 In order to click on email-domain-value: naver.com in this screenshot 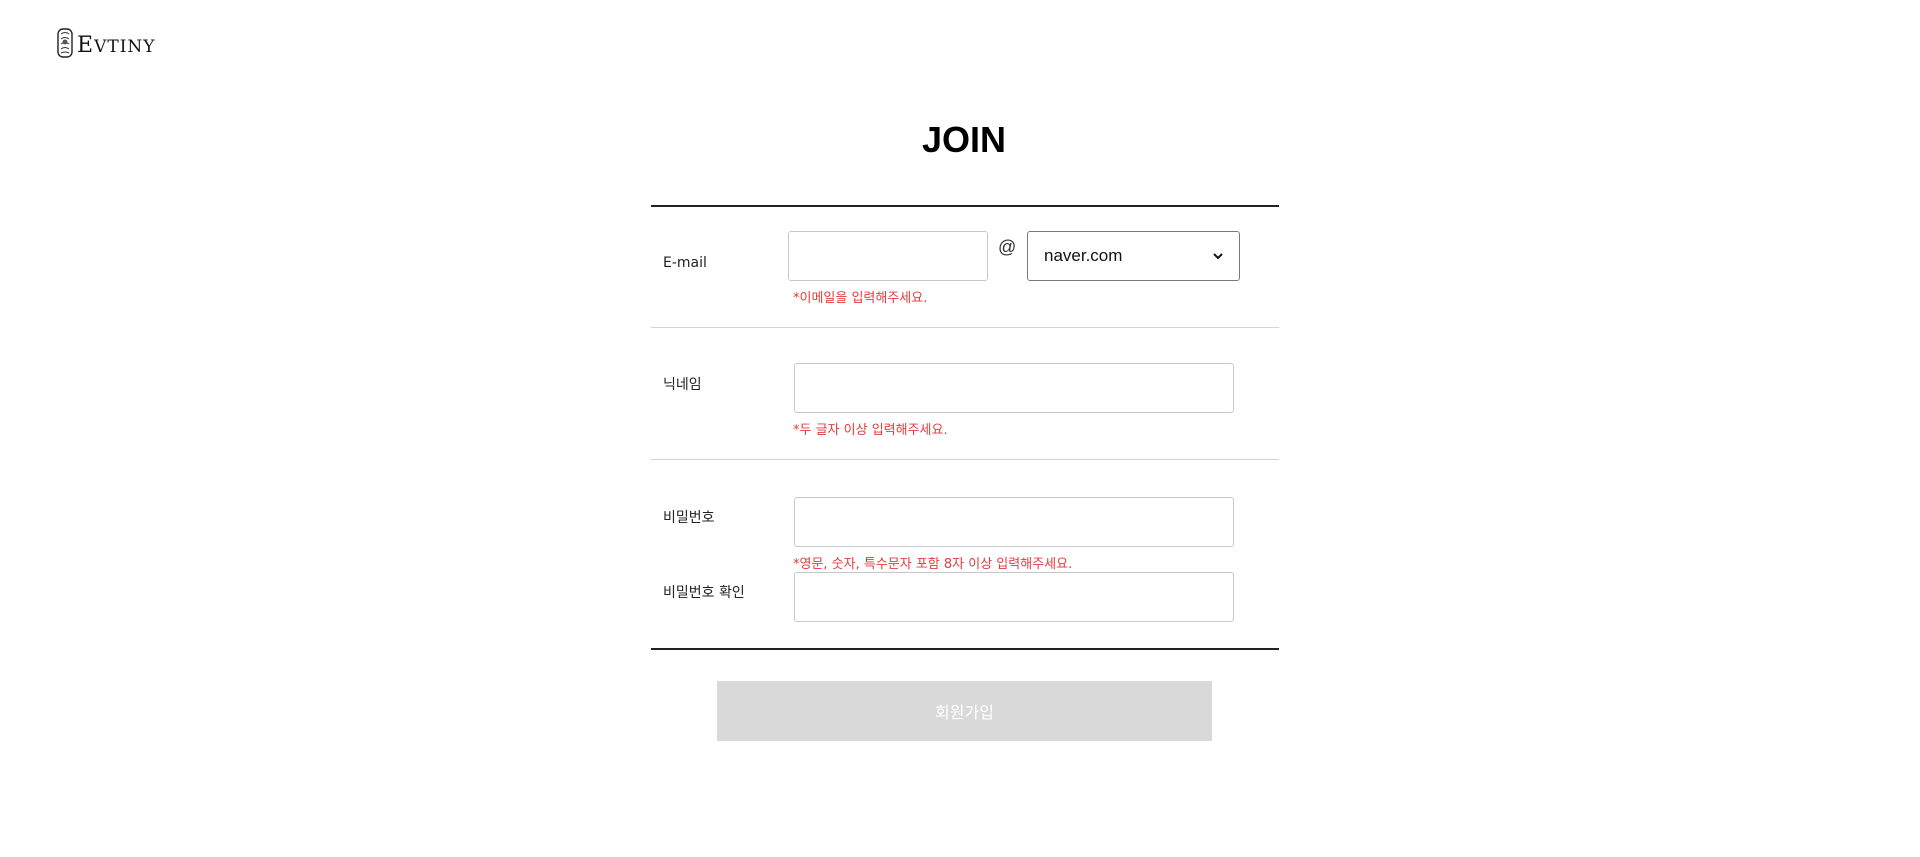, I will do `click(1083, 255)`.